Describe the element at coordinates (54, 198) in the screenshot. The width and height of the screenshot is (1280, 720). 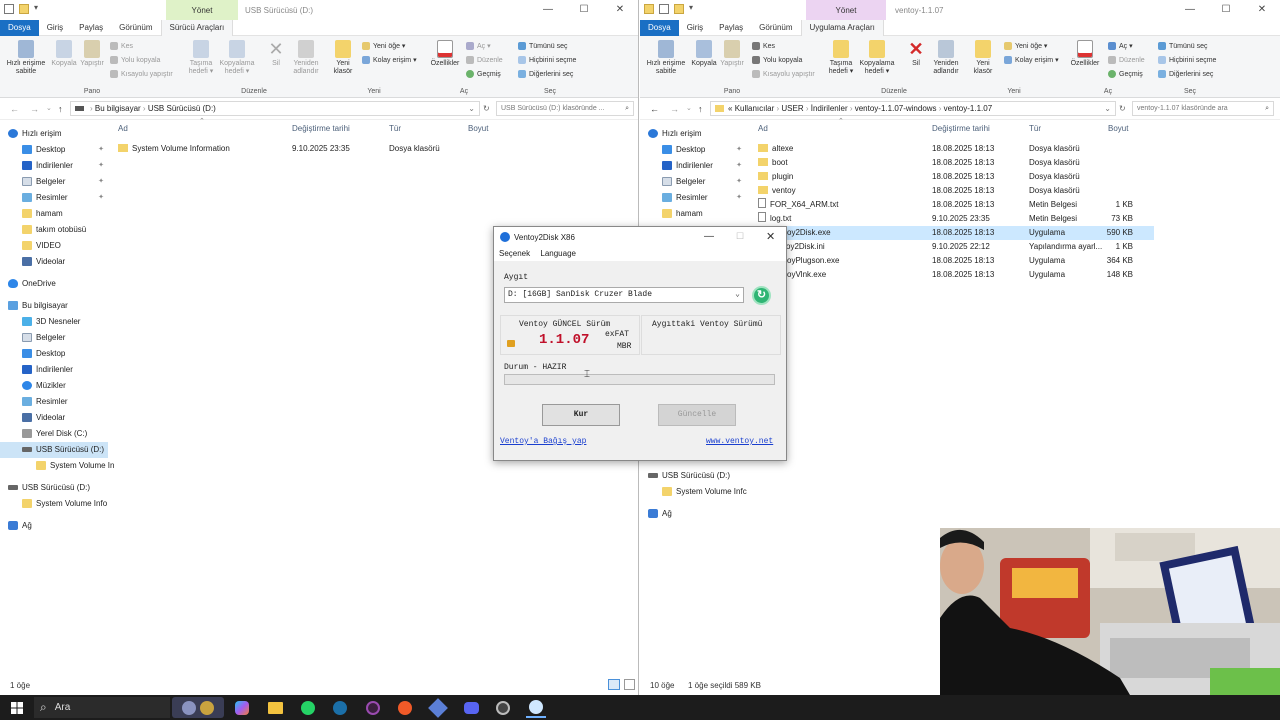
I see `nav-item: Resimler ✦` at that location.